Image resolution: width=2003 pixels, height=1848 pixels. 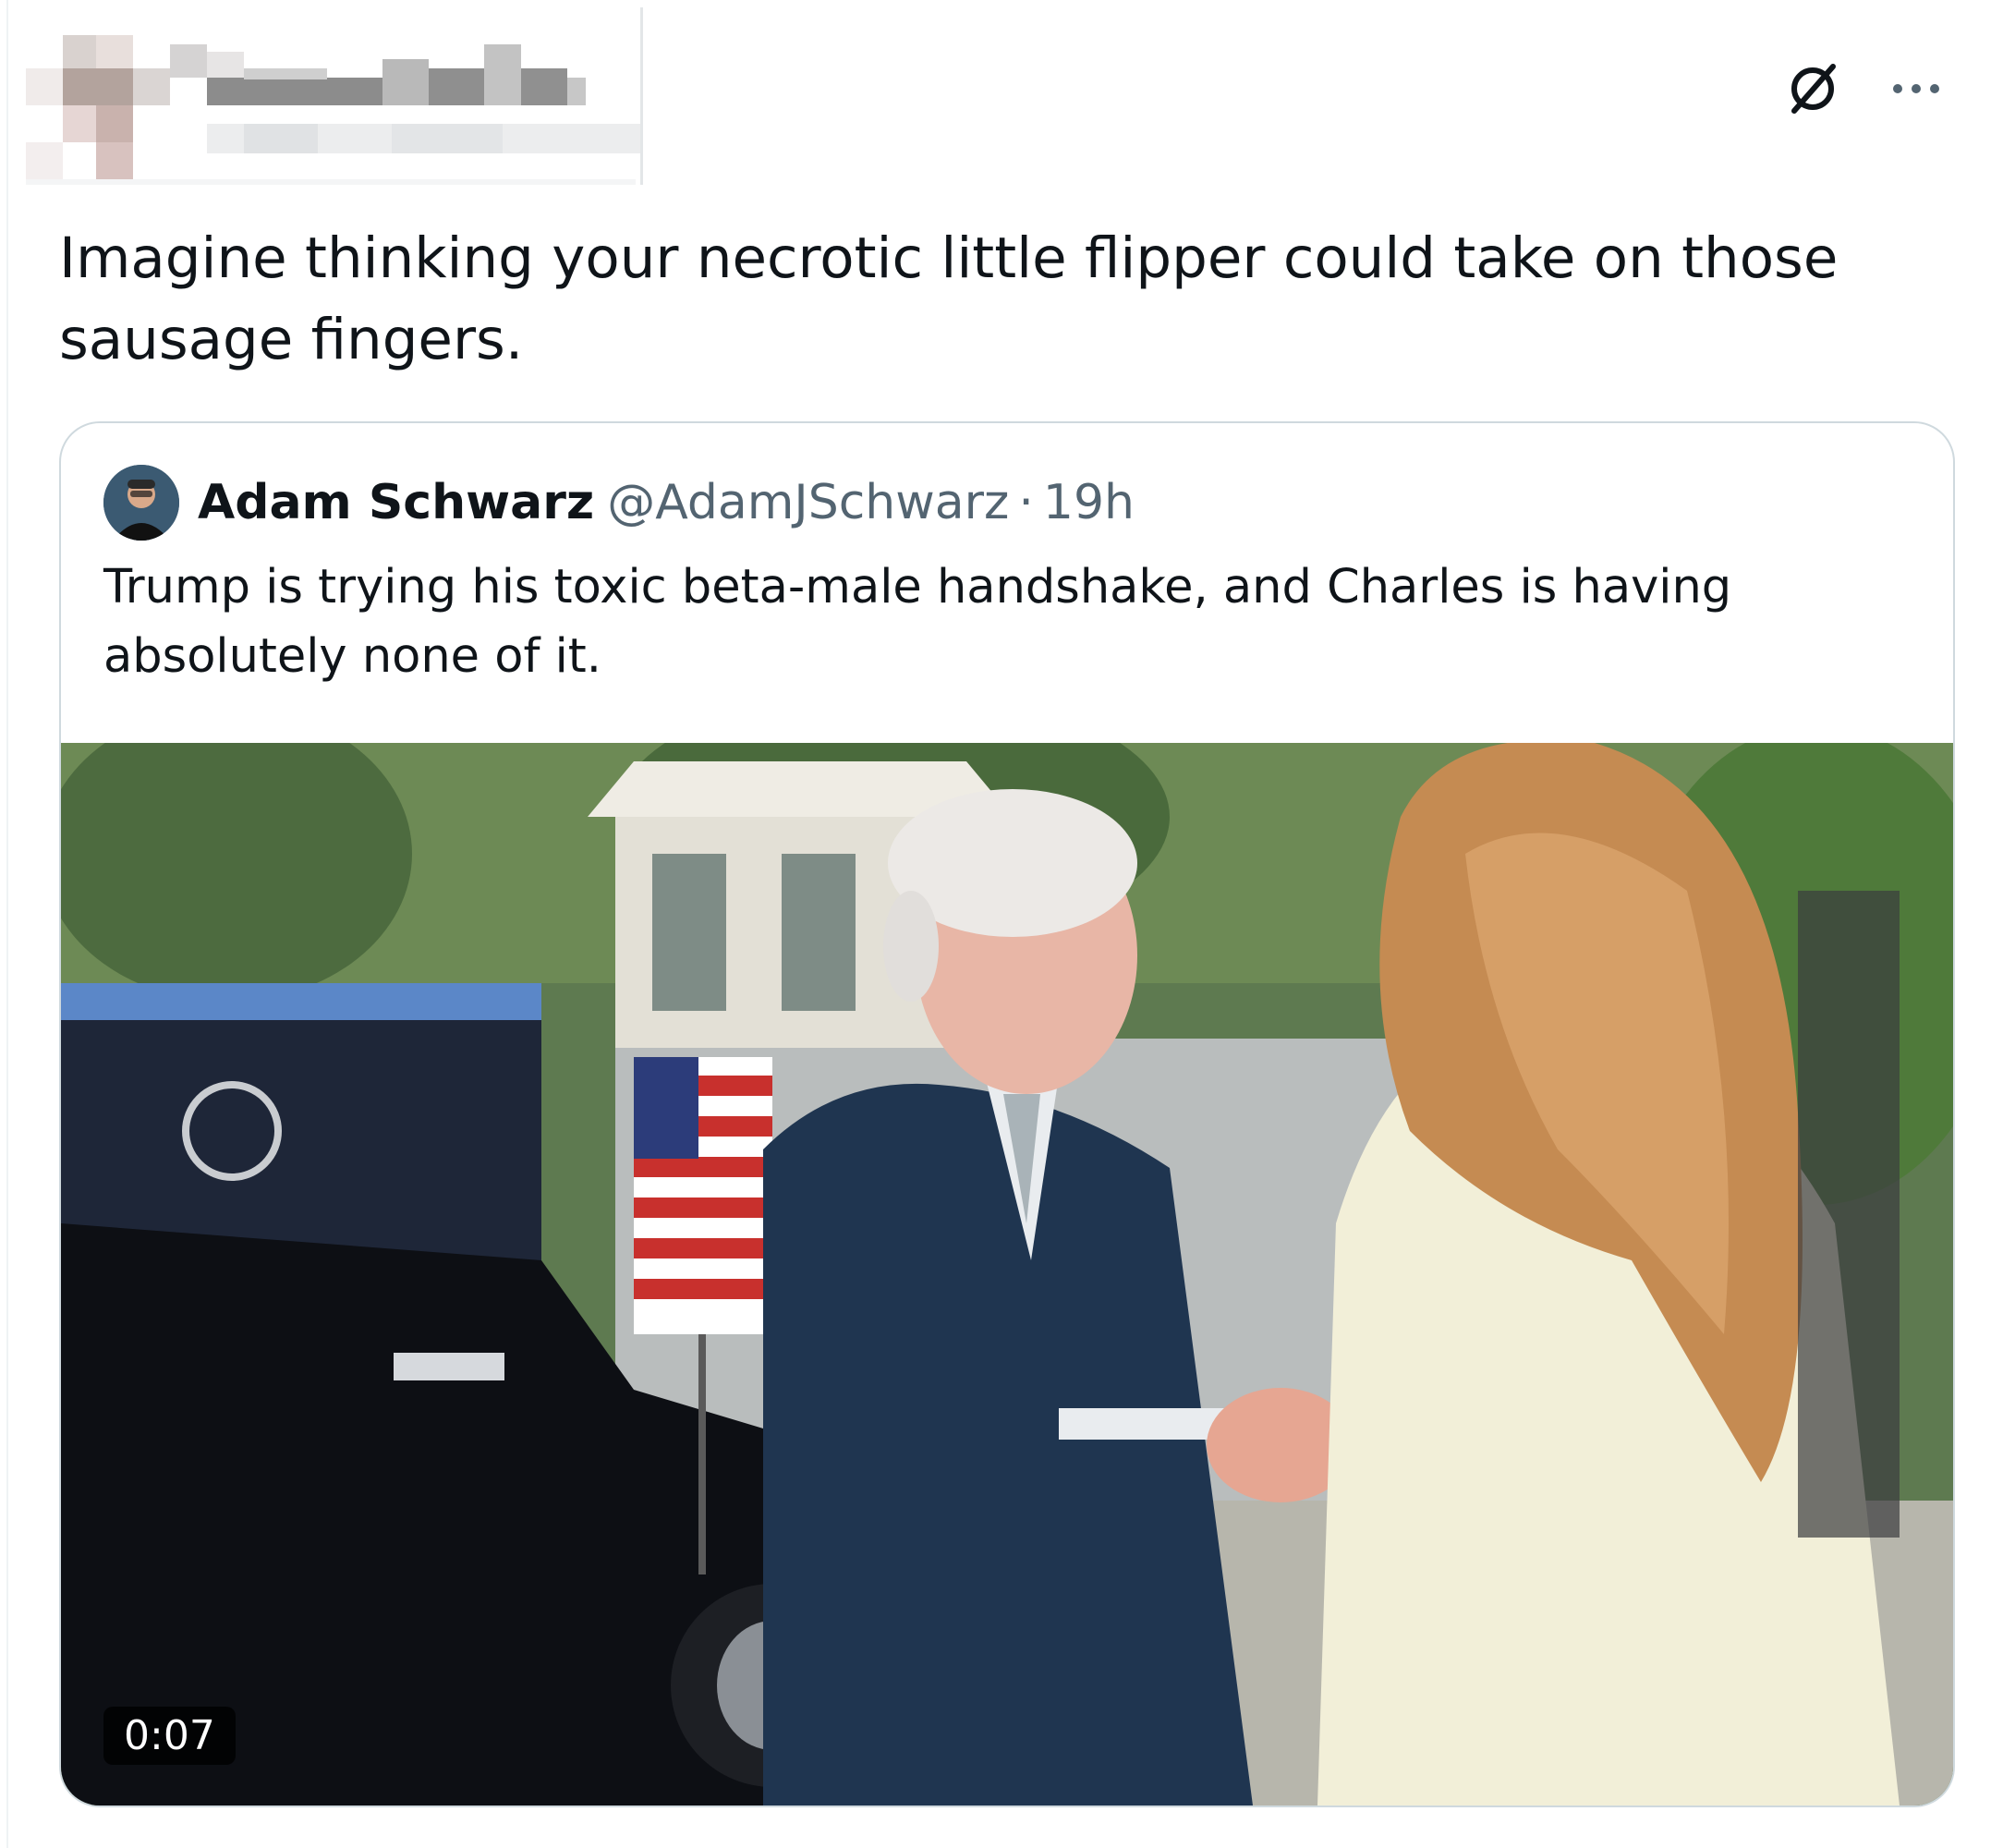 I want to click on quoted-author-name: Adam Schwarz, so click(x=396, y=503).